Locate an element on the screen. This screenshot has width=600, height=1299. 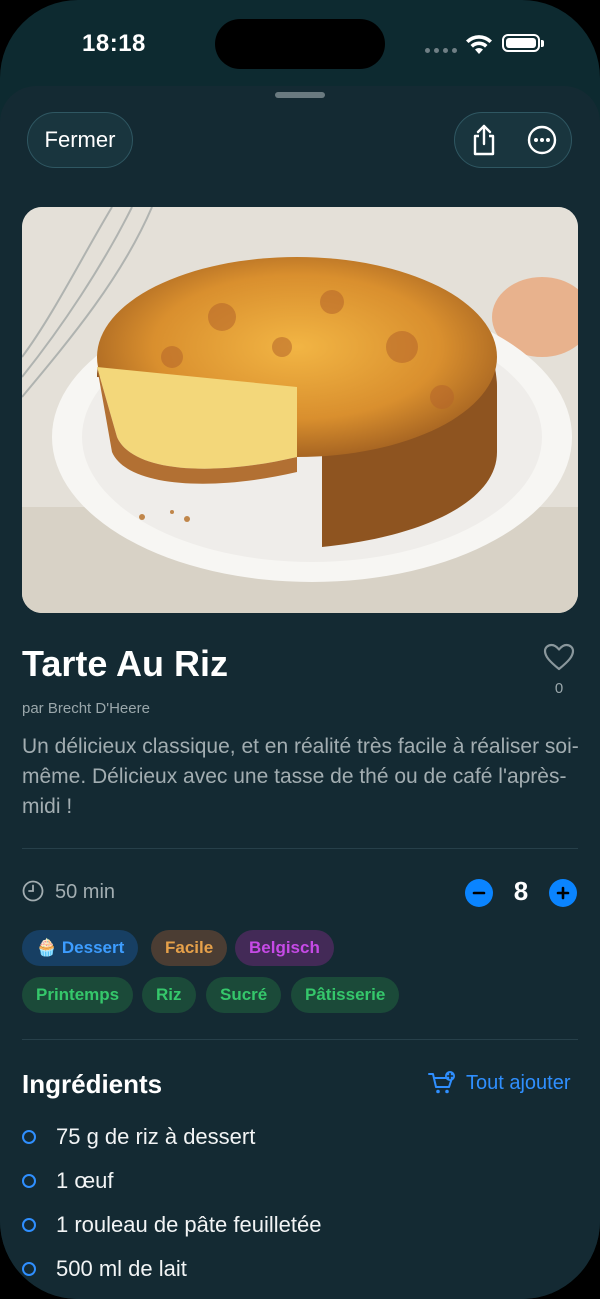
close-button: Fermer is located at coordinates (80, 140).